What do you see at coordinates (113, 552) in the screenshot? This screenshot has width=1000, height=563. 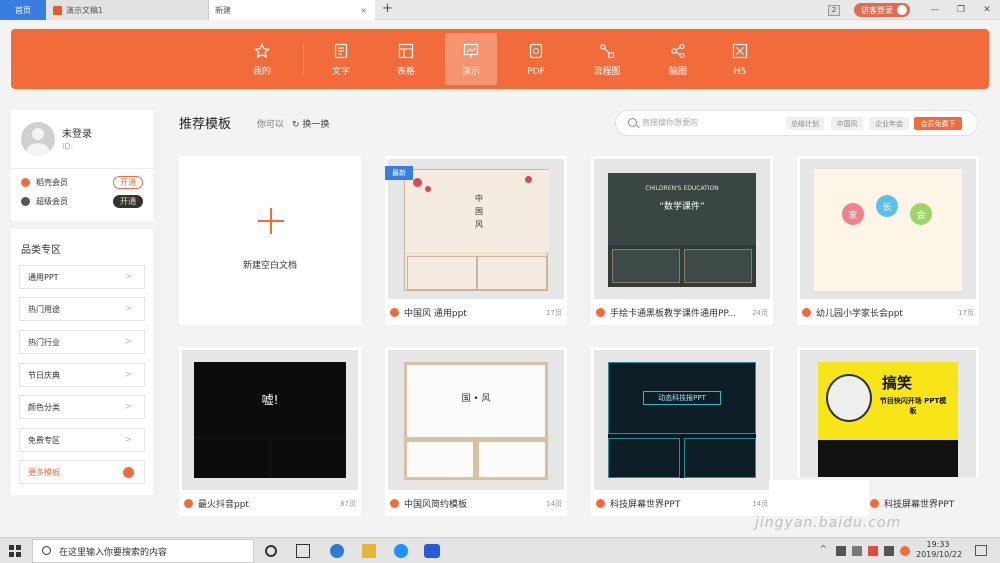 I see `taskbar-search-placeholder: 在这里输入你要搜索的内容` at bounding box center [113, 552].